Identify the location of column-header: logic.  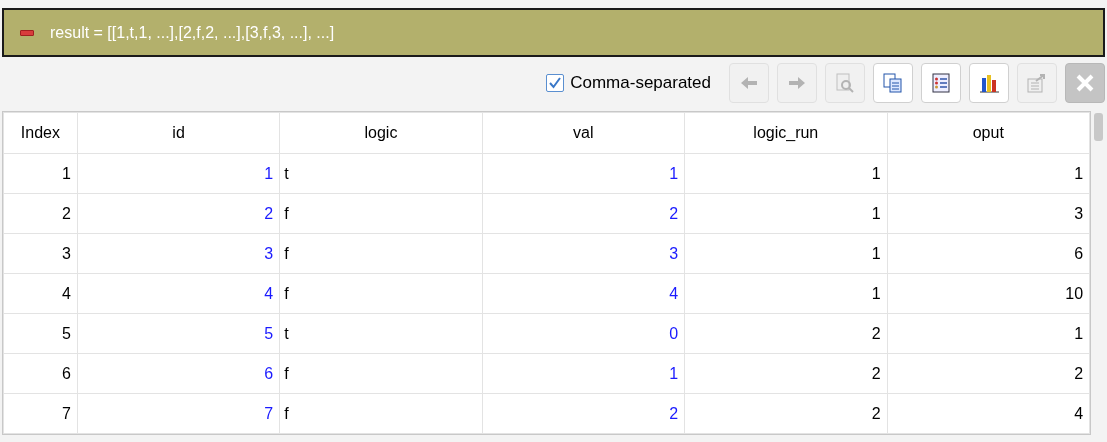
(381, 133).